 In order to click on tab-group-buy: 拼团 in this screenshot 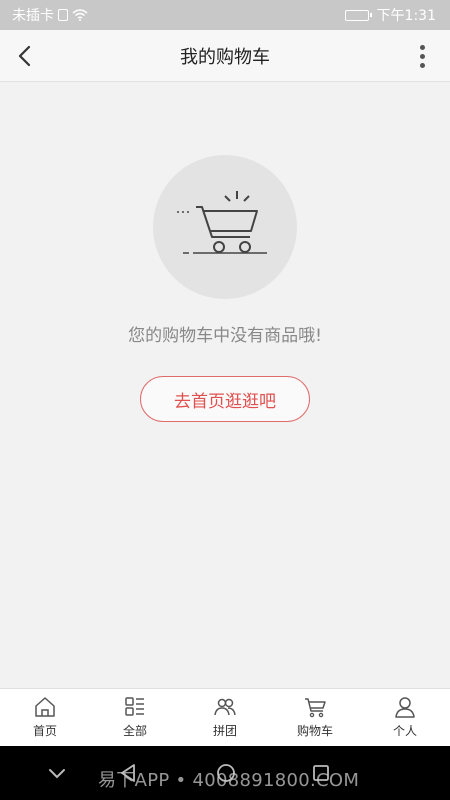, I will do `click(225, 717)`.